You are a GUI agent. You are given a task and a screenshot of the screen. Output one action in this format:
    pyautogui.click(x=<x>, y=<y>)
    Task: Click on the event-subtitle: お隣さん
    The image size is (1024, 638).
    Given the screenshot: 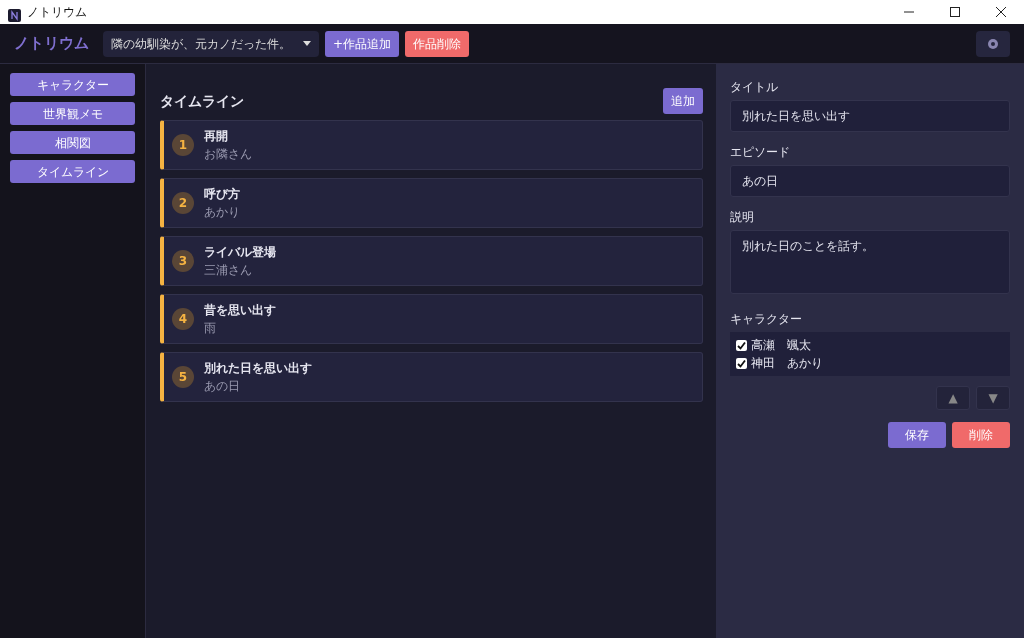 What is the action you would take?
    pyautogui.click(x=228, y=154)
    